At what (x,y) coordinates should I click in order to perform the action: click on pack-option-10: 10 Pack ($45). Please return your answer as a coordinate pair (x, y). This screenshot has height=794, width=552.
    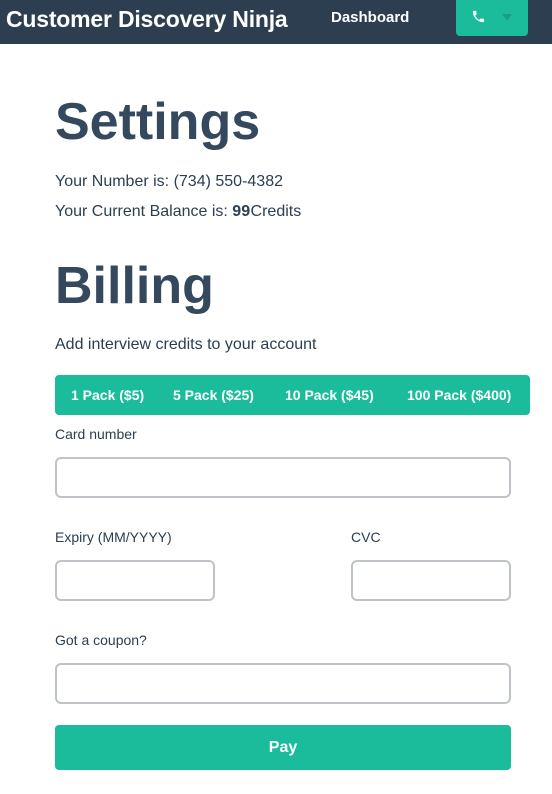
    Looking at the image, I should click on (329, 395).